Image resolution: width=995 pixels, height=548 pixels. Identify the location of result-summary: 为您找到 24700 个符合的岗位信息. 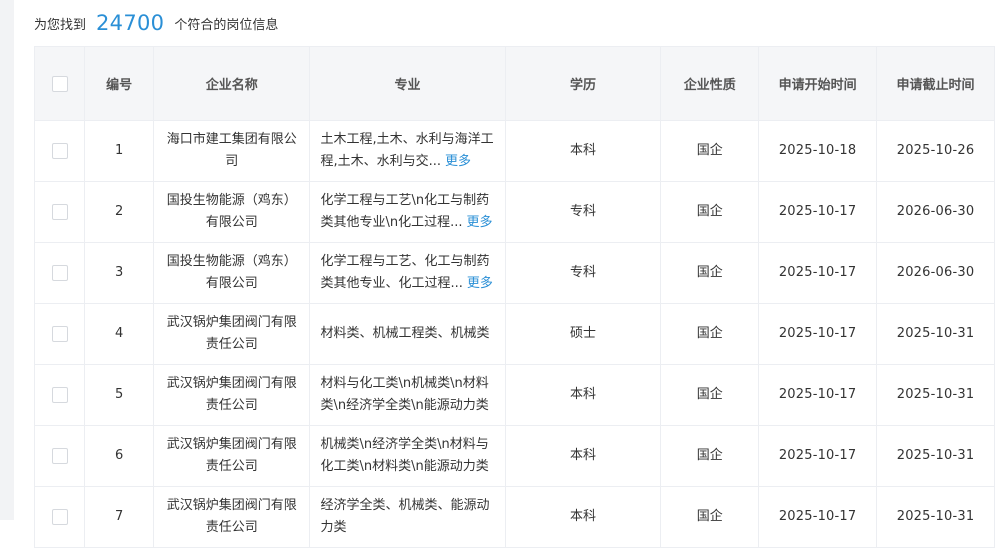
(156, 23).